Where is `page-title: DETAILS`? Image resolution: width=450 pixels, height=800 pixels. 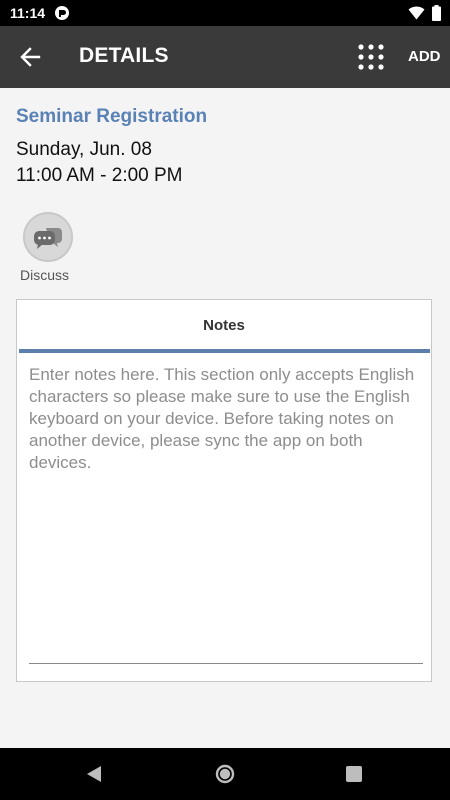 page-title: DETAILS is located at coordinates (124, 55).